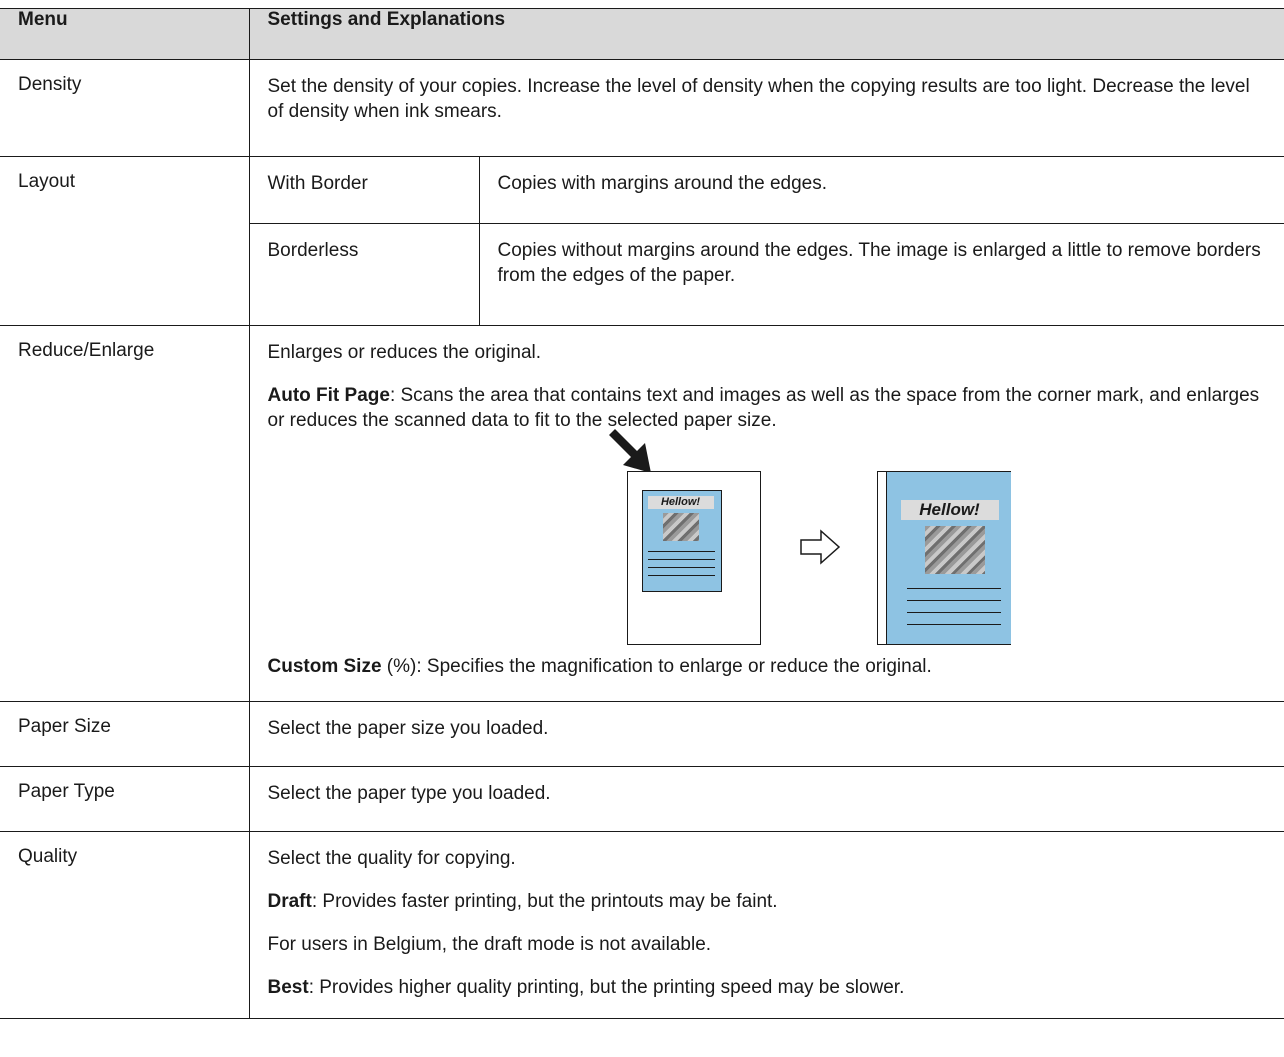 This screenshot has height=1057, width=1284. What do you see at coordinates (125, 108) in the screenshot?
I see `menu-density: Density` at bounding box center [125, 108].